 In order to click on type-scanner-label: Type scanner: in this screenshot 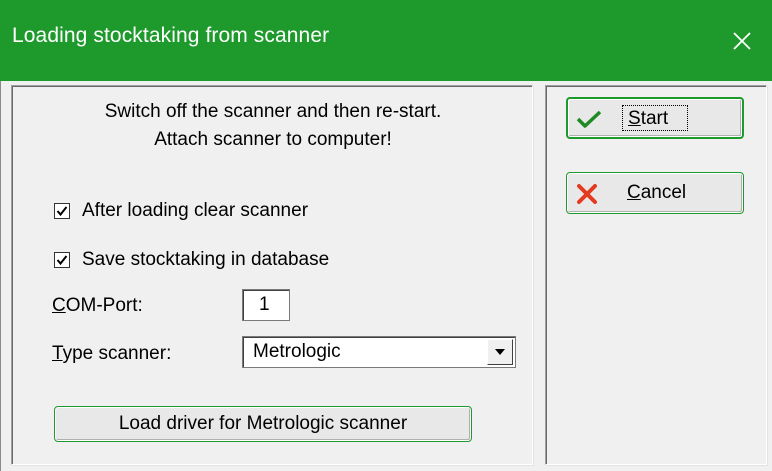, I will do `click(112, 353)`.